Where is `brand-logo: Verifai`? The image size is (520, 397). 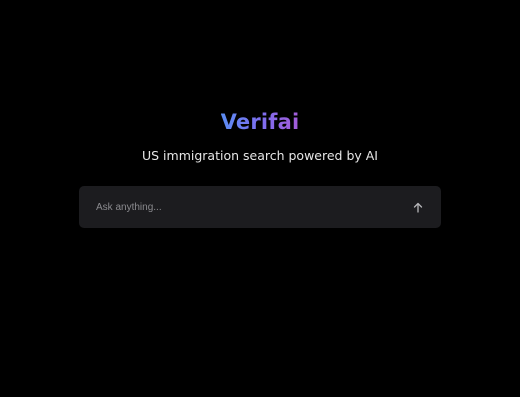
brand-logo: Verifai is located at coordinates (260, 122).